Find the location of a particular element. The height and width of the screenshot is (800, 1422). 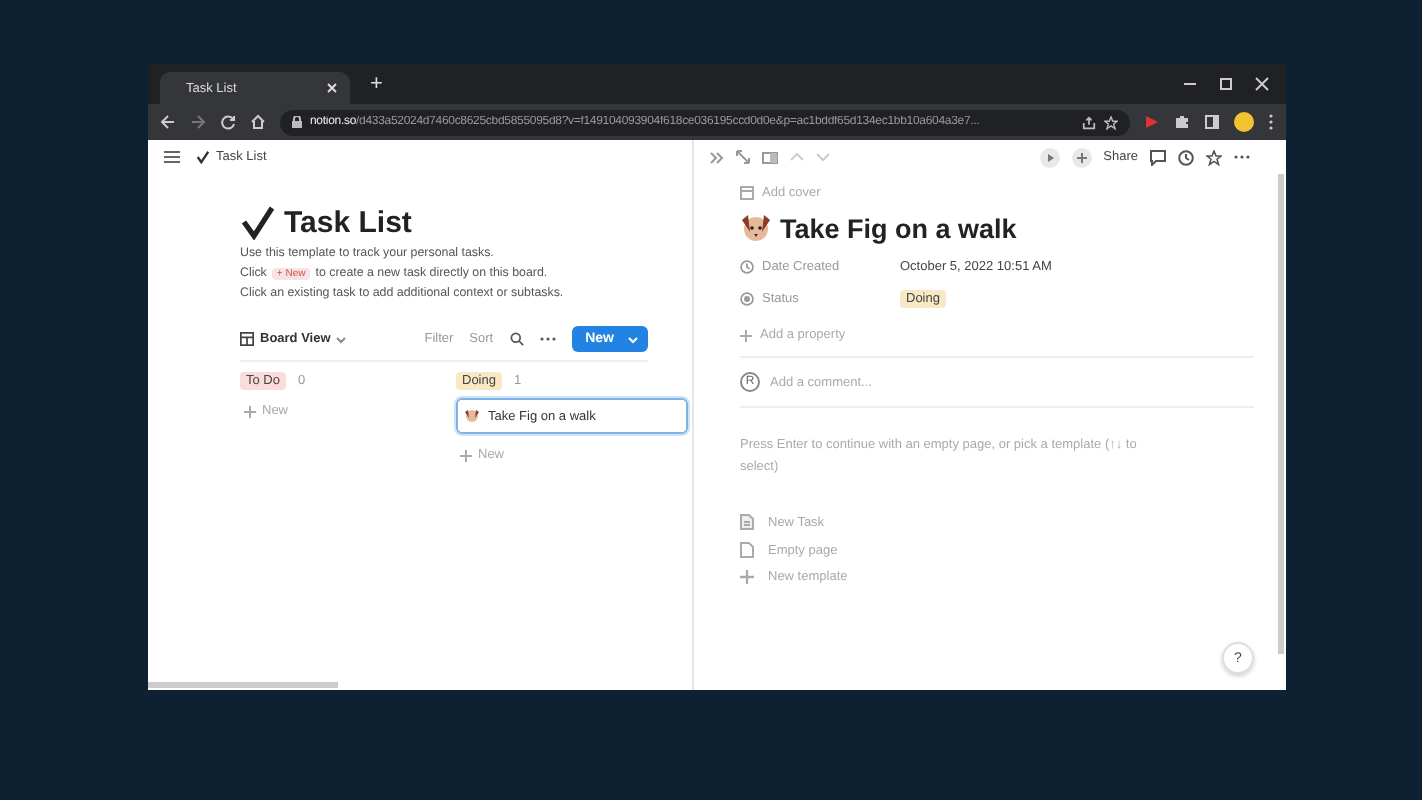

puzzle-icon is located at coordinates (1182, 122).